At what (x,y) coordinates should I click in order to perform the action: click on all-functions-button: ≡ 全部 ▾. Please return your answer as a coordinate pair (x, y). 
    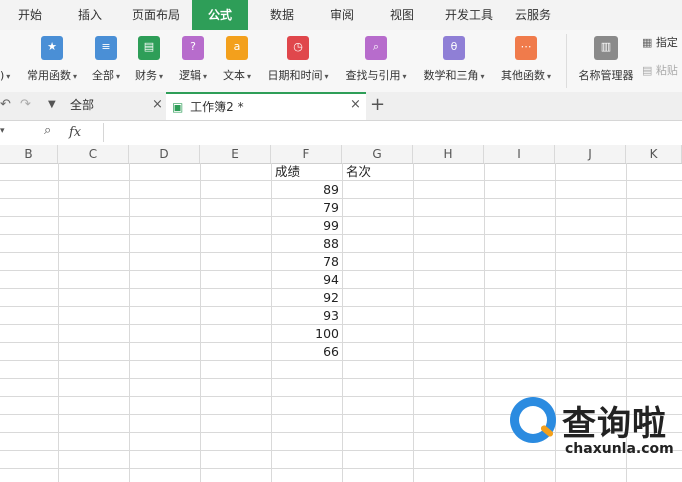
    Looking at the image, I should click on (106, 61).